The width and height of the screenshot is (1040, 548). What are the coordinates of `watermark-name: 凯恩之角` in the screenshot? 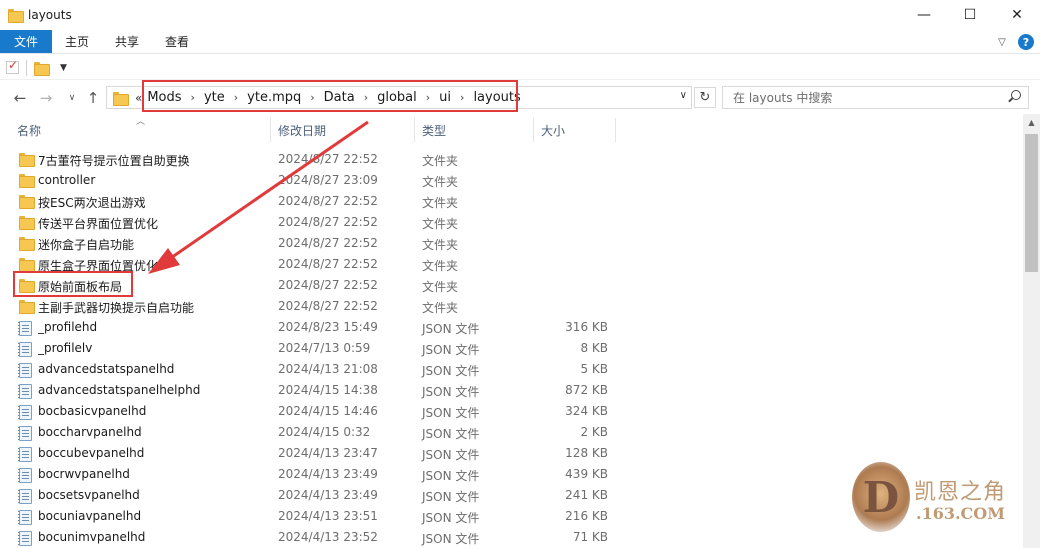 It's located at (960, 492).